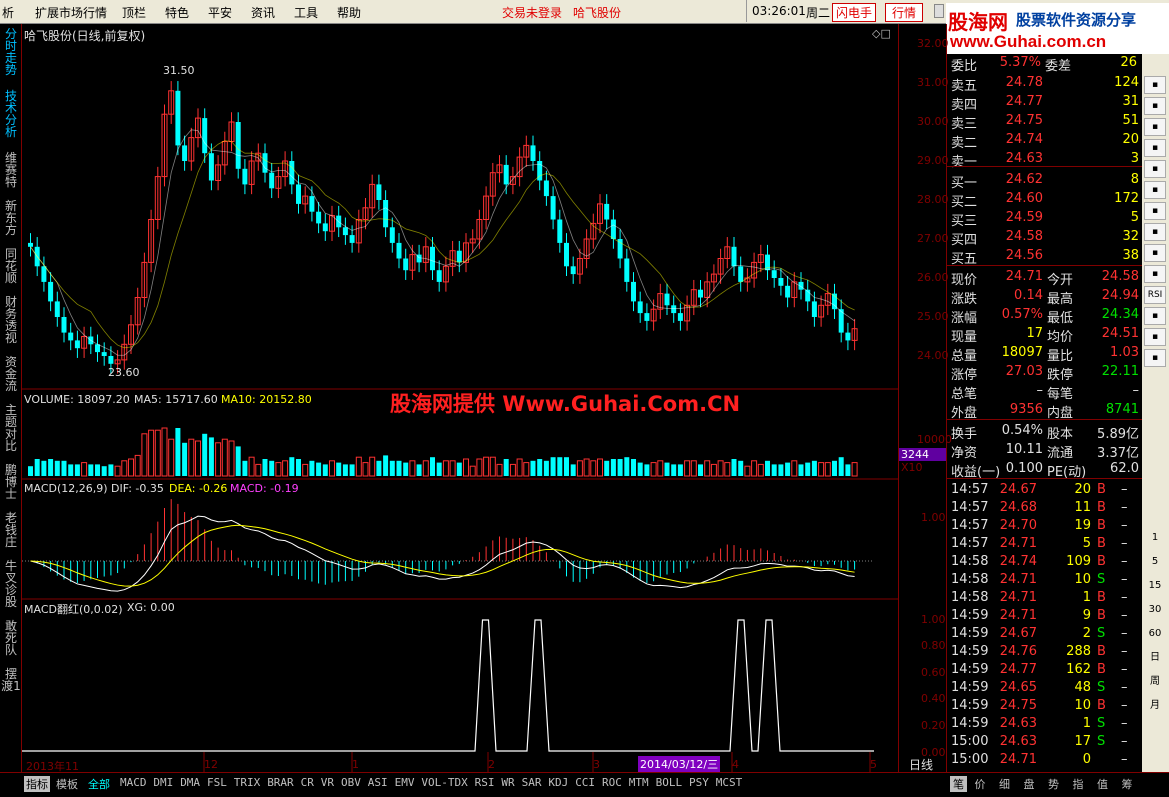 This screenshot has width=1169, height=797. What do you see at coordinates (1045, 297) in the screenshot?
I see `stat-row: 涨跌 0.14 最高 24.94` at bounding box center [1045, 297].